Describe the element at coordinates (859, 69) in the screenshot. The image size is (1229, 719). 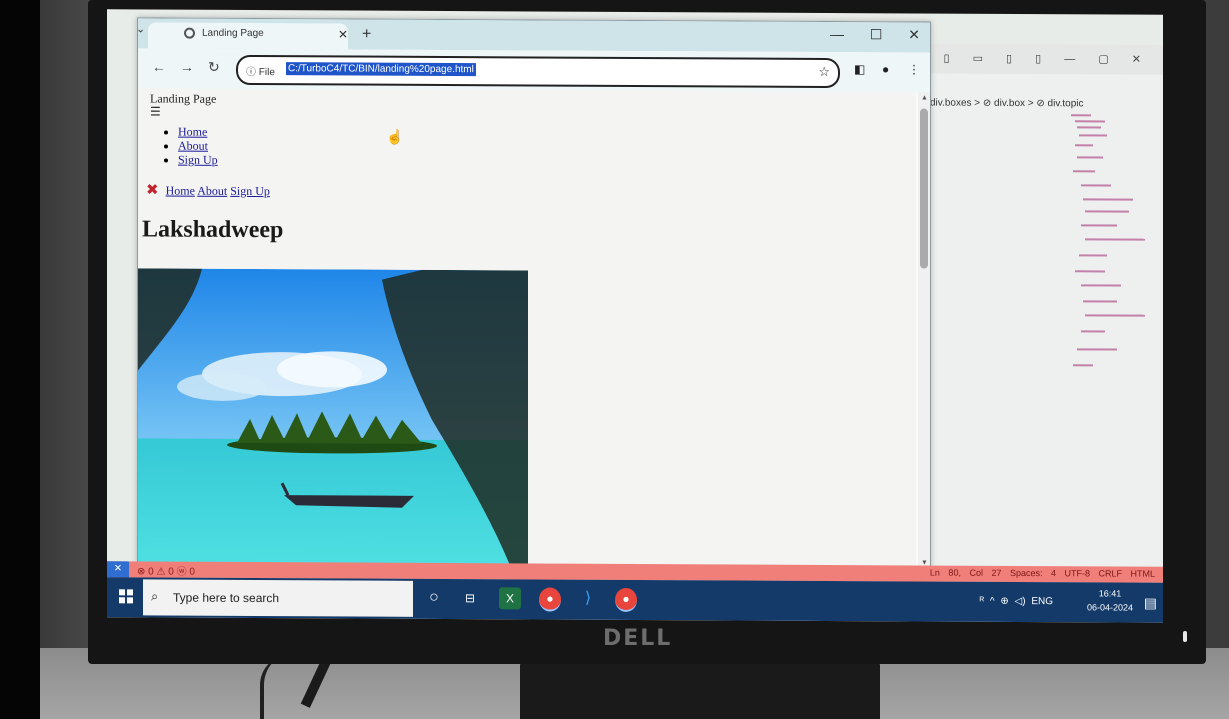
I see `side-panel-icon: ◧` at that location.